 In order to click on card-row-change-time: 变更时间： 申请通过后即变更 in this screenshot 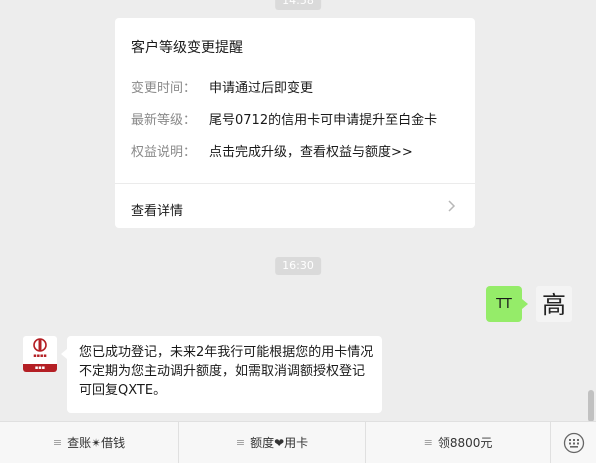, I will do `click(222, 86)`.